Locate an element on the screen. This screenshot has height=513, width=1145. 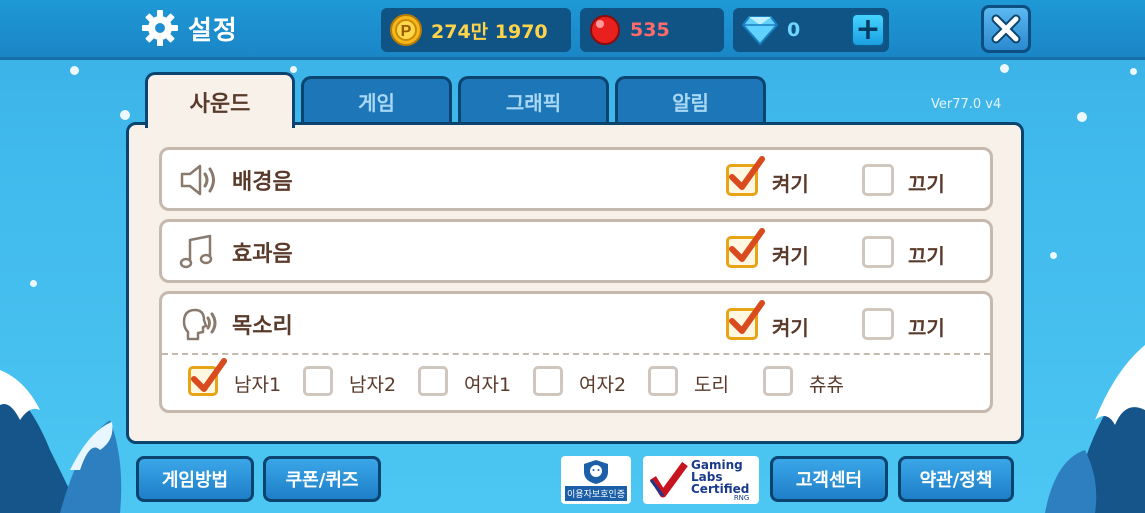
voice-female1-label: 여자1 is located at coordinates (488, 385).